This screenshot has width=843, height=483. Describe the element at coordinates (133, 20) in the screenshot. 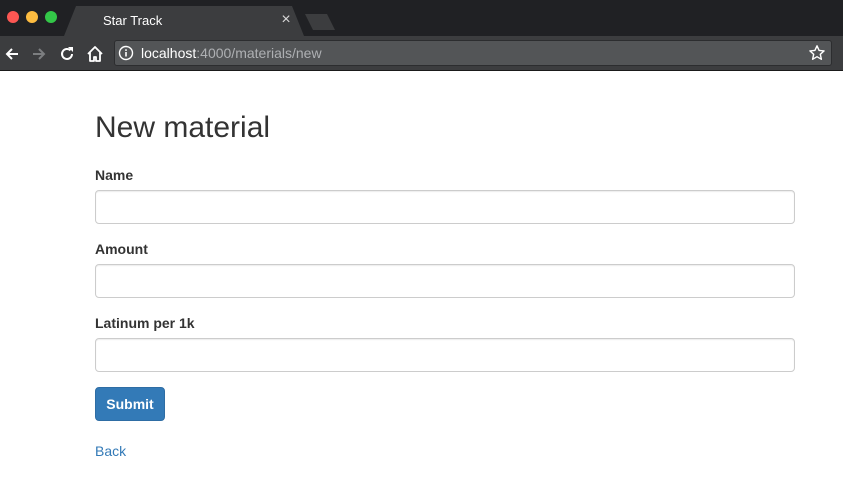

I see `tab-title: Star Track` at that location.